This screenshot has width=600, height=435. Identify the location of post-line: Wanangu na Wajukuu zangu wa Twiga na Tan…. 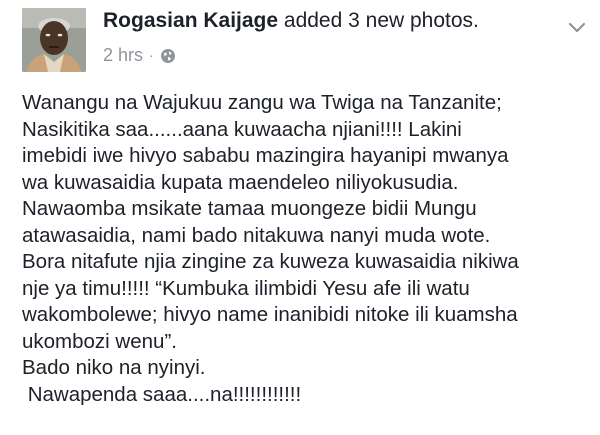
(262, 102).